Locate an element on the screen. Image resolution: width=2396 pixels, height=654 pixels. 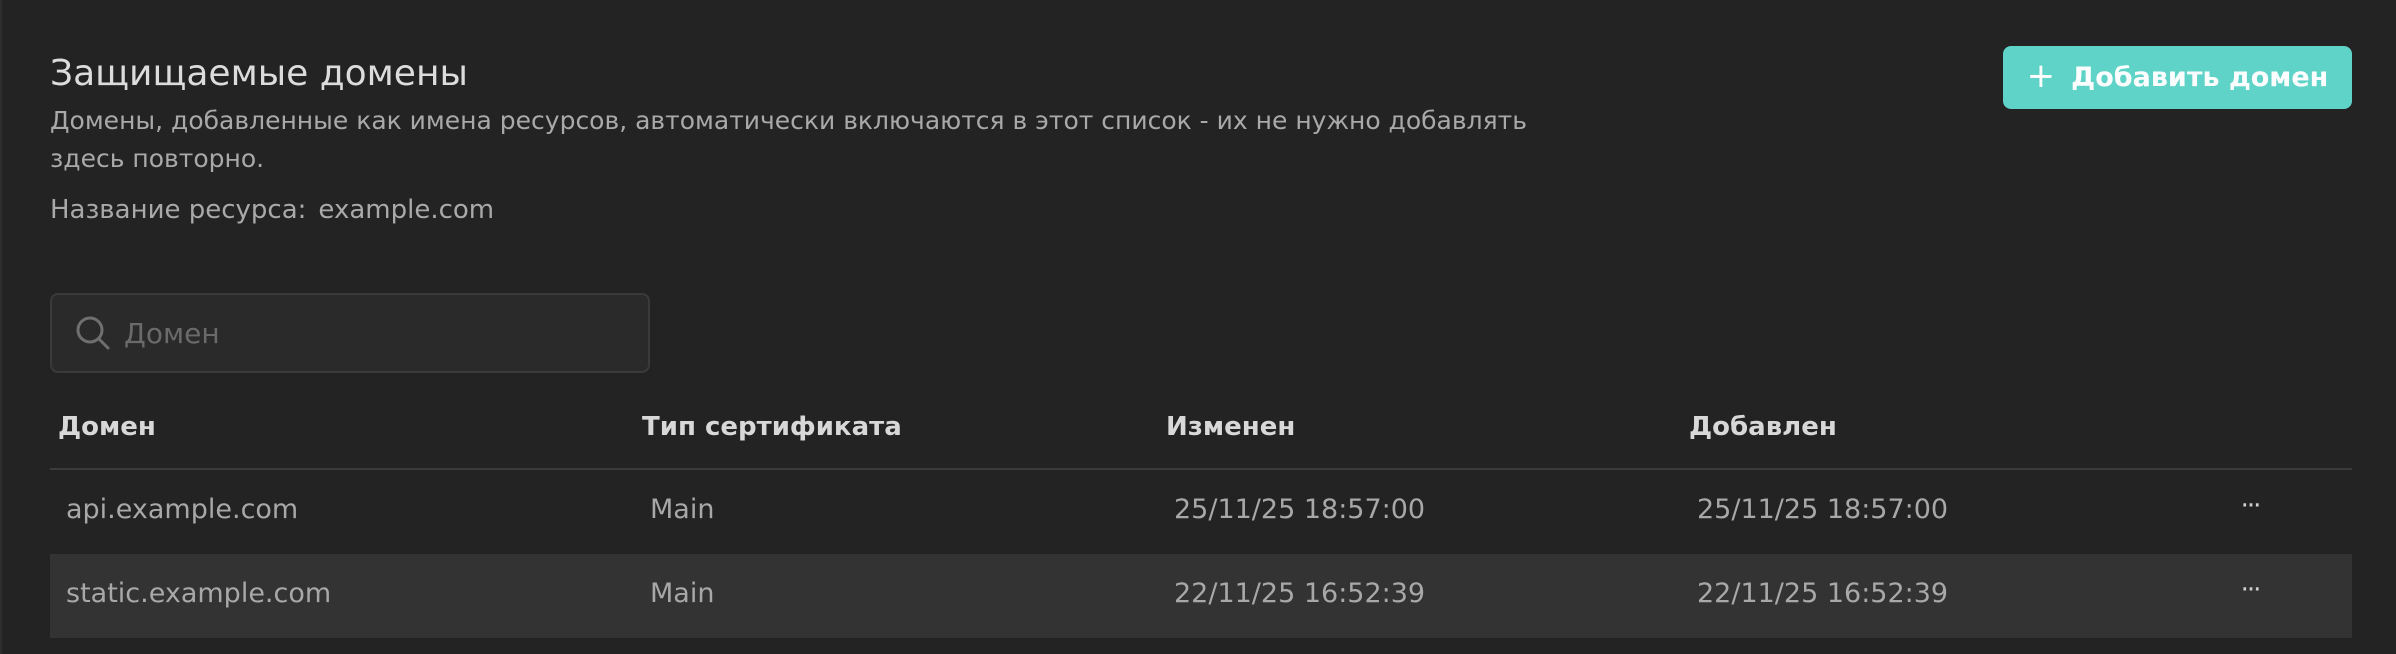
cell-modified: 22/11/25 16:52:39 is located at coordinates (1300, 593).